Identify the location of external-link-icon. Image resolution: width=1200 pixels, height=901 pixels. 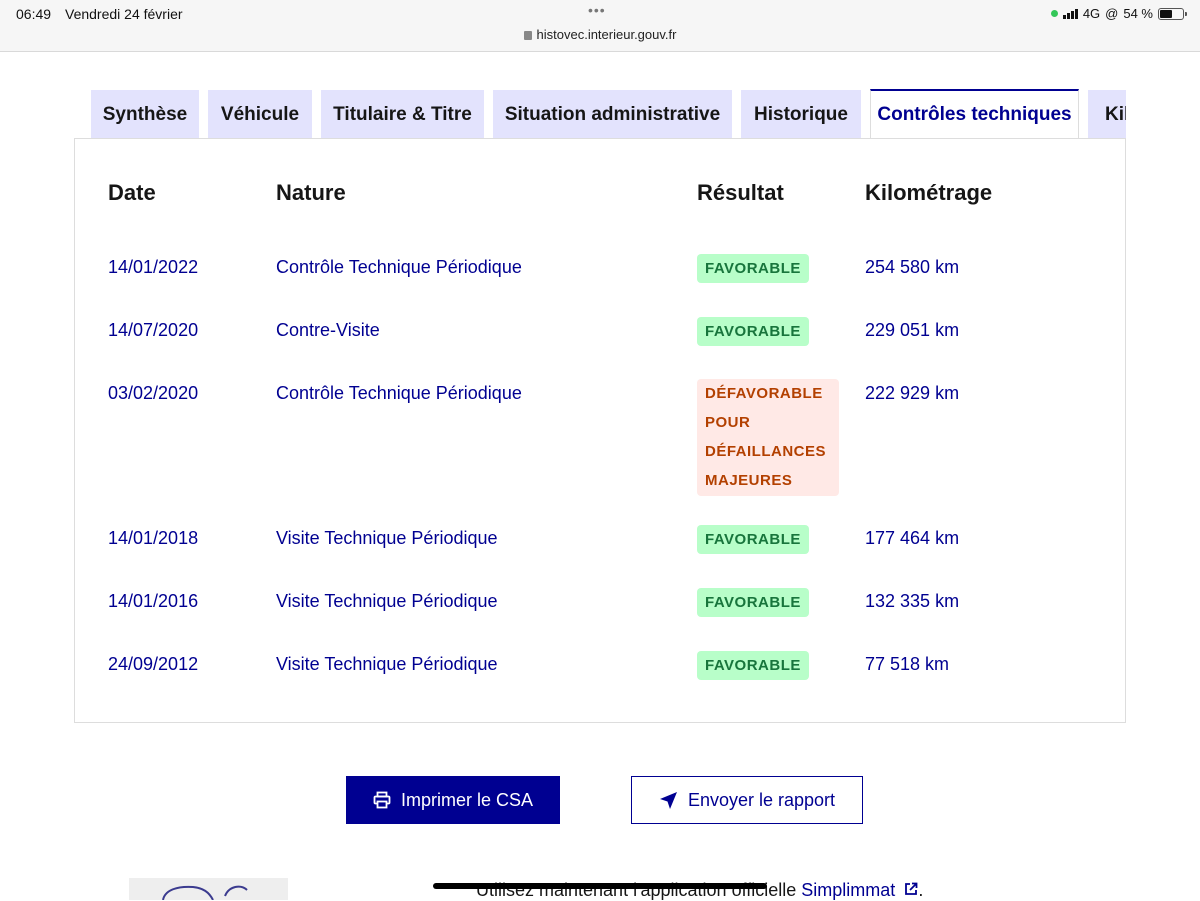
(911, 888).